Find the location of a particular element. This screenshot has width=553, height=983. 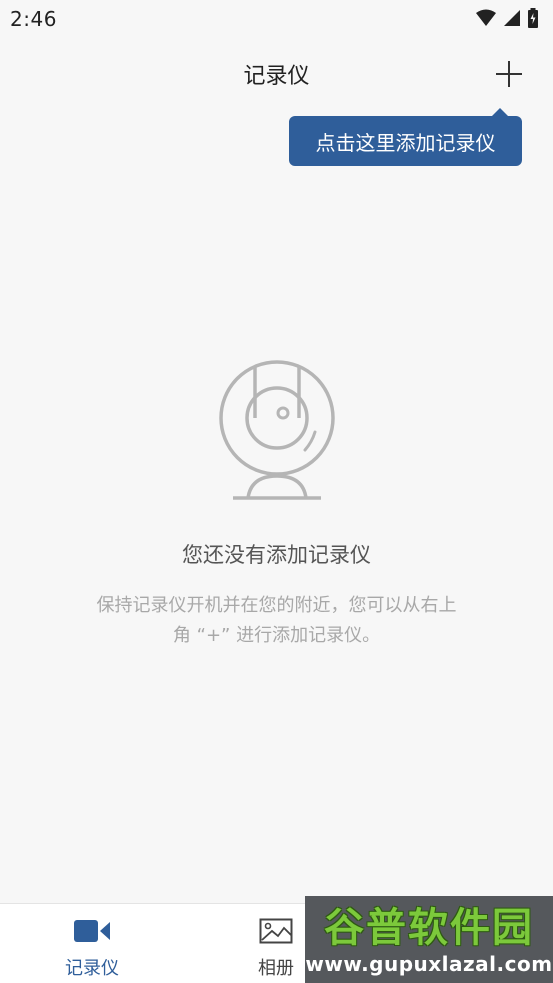

title-bar: 记录仪 is located at coordinates (276, 75).